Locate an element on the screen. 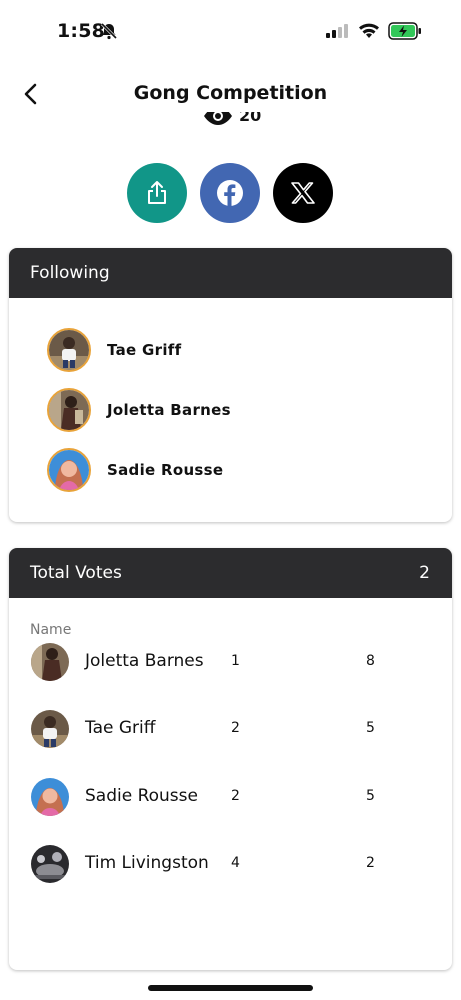  vote-row: Sadie Rousse 2 5 is located at coordinates (231, 798).